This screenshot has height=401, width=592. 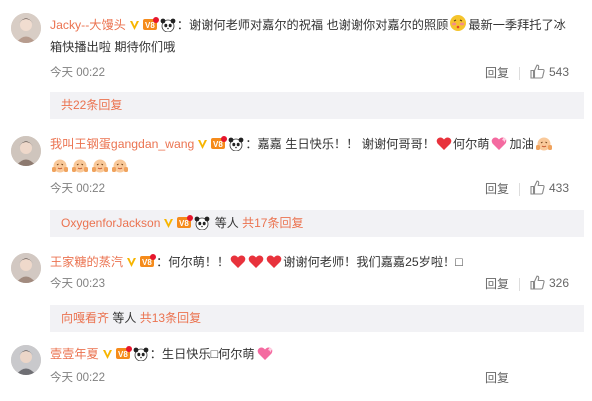 What do you see at coordinates (315, 47) in the screenshot?
I see `comment-text-line2: 箱快播出啦 期待你们哦` at bounding box center [315, 47].